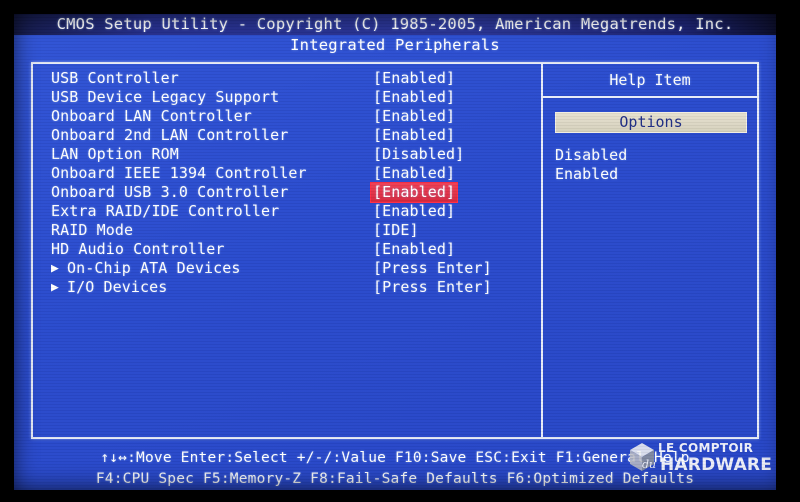  What do you see at coordinates (154, 268) in the screenshot?
I see `setting-label: On-Chip ATA Devices` at bounding box center [154, 268].